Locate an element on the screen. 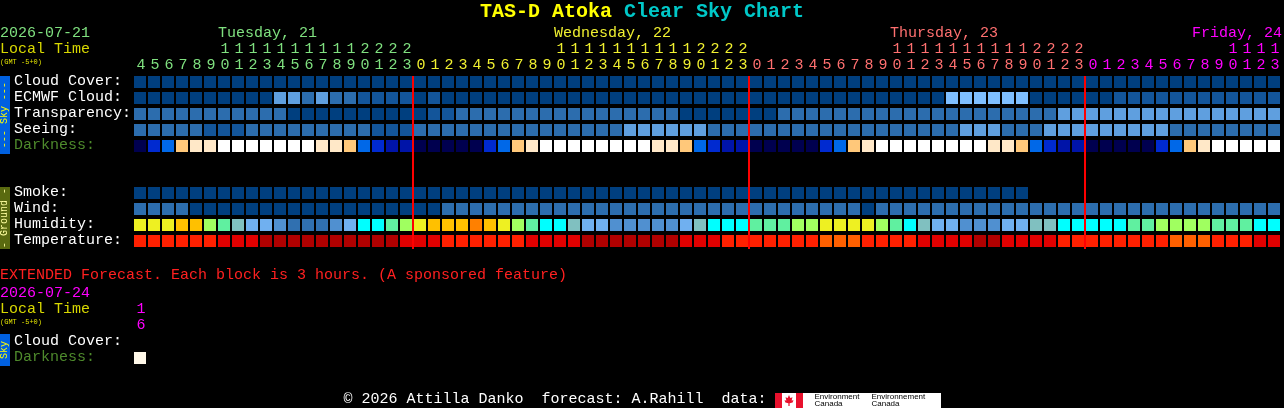 Image resolution: width=1284 pixels, height=408 pixels. site-name: TAS-D Atoka is located at coordinates (545, 12).